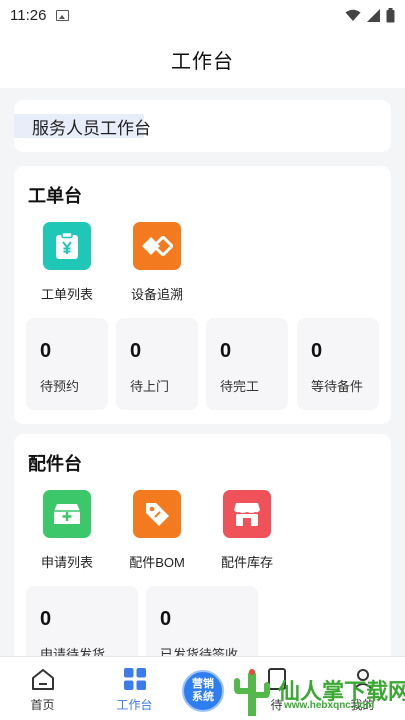 This screenshot has width=405, height=720. Describe the element at coordinates (55, 196) in the screenshot. I see `work-order-title: 工单台` at that location.